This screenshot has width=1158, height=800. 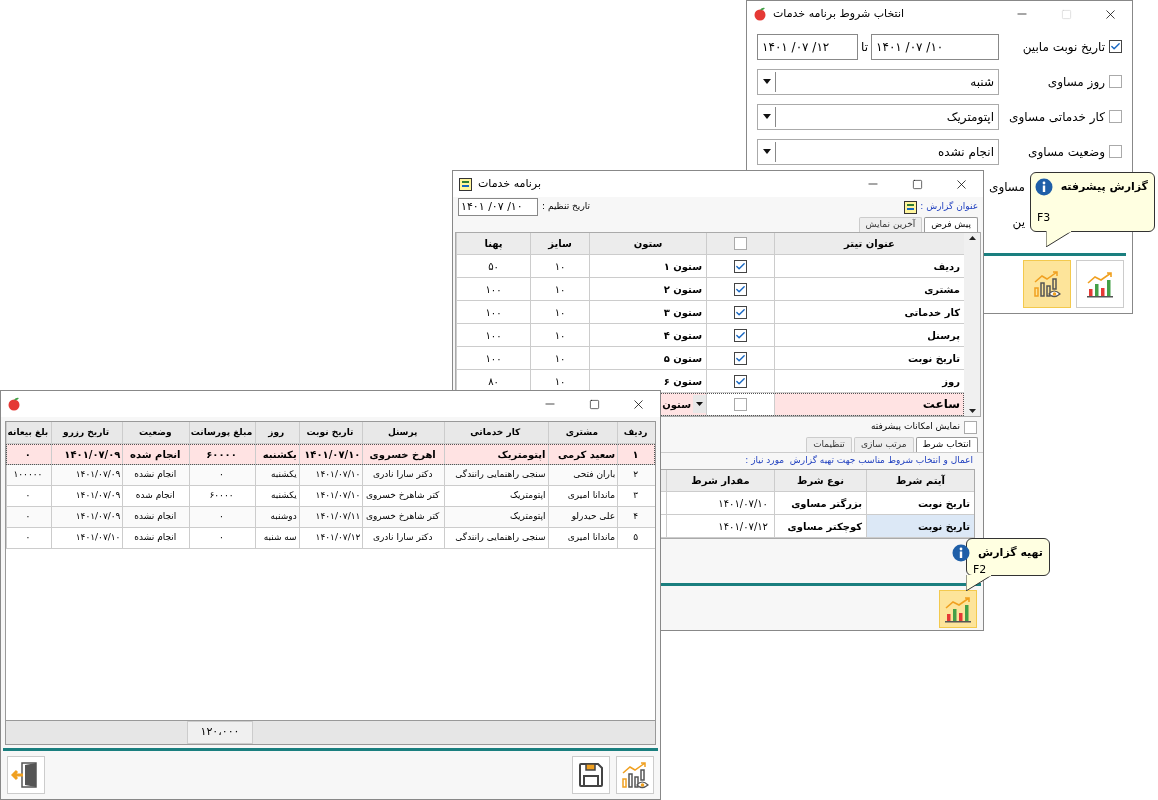 I want to click on tab: پیش فرض, so click(x=951, y=224).